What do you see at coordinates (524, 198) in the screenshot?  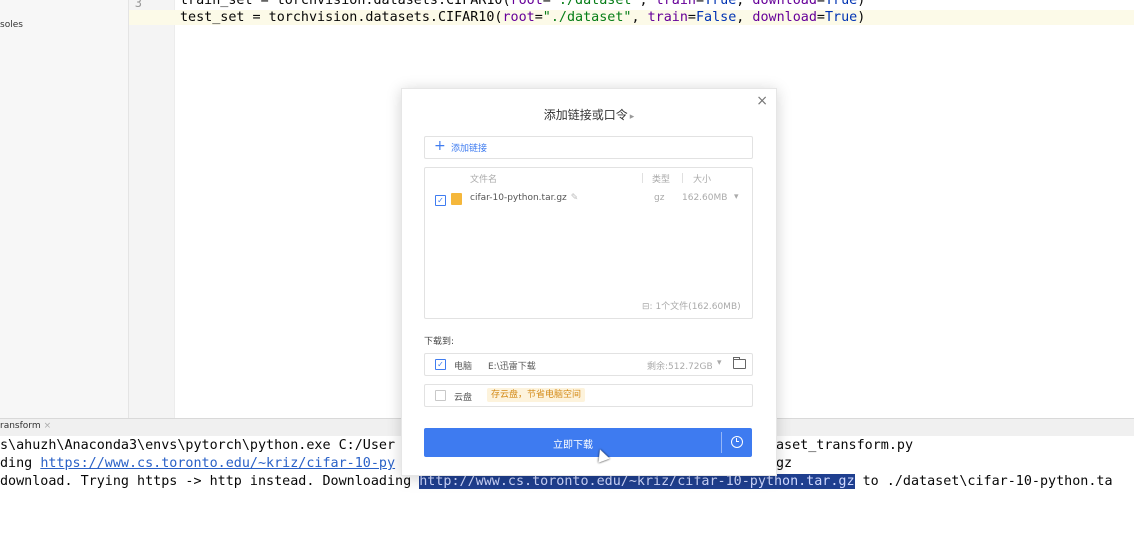 I see `file-name: cifar-10-python.tar.gz ✎` at bounding box center [524, 198].